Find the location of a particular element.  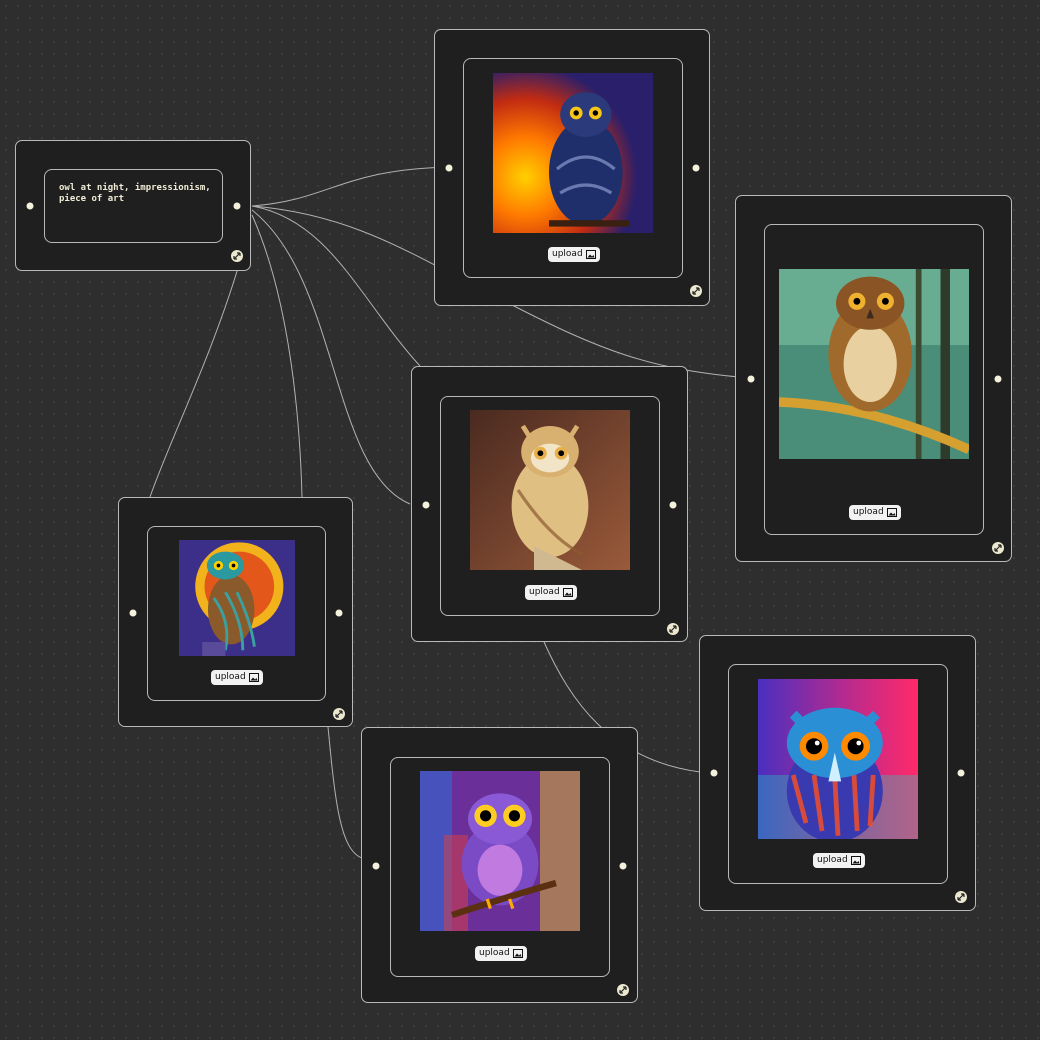

image-node-owl-6: upload is located at coordinates (837, 773).